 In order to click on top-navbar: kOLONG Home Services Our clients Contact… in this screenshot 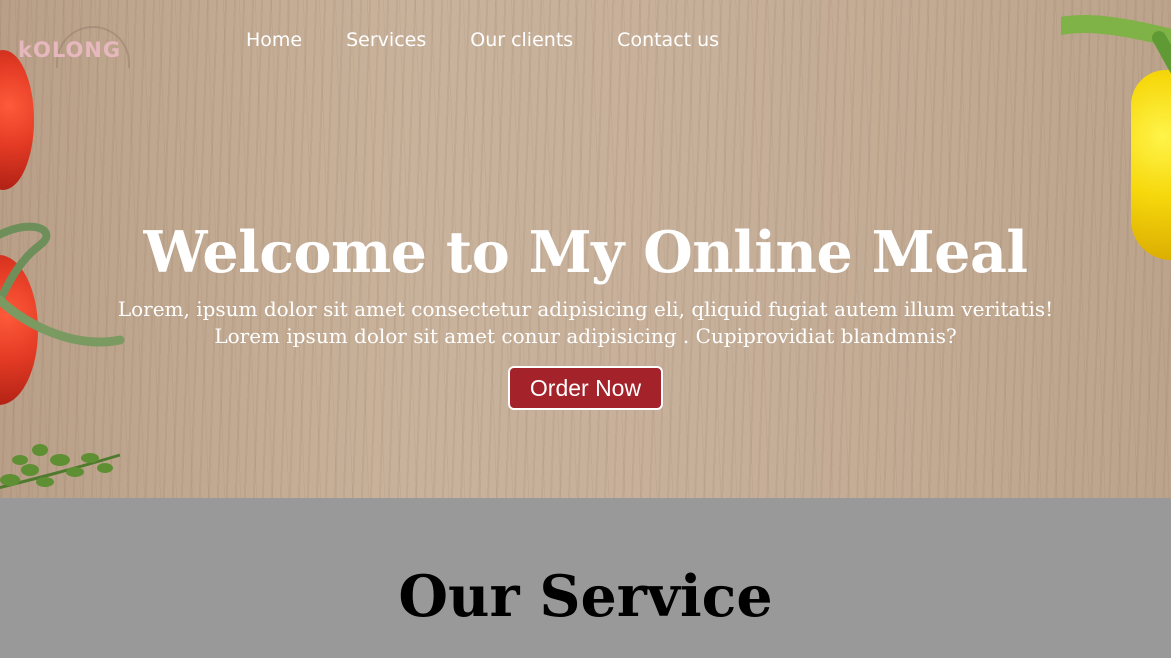, I will do `click(585, 47)`.